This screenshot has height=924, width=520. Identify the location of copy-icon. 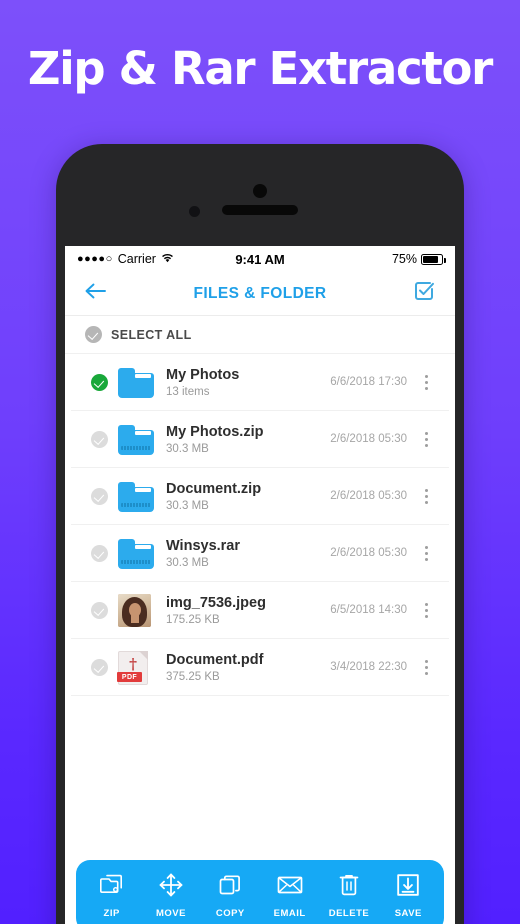
(230, 887).